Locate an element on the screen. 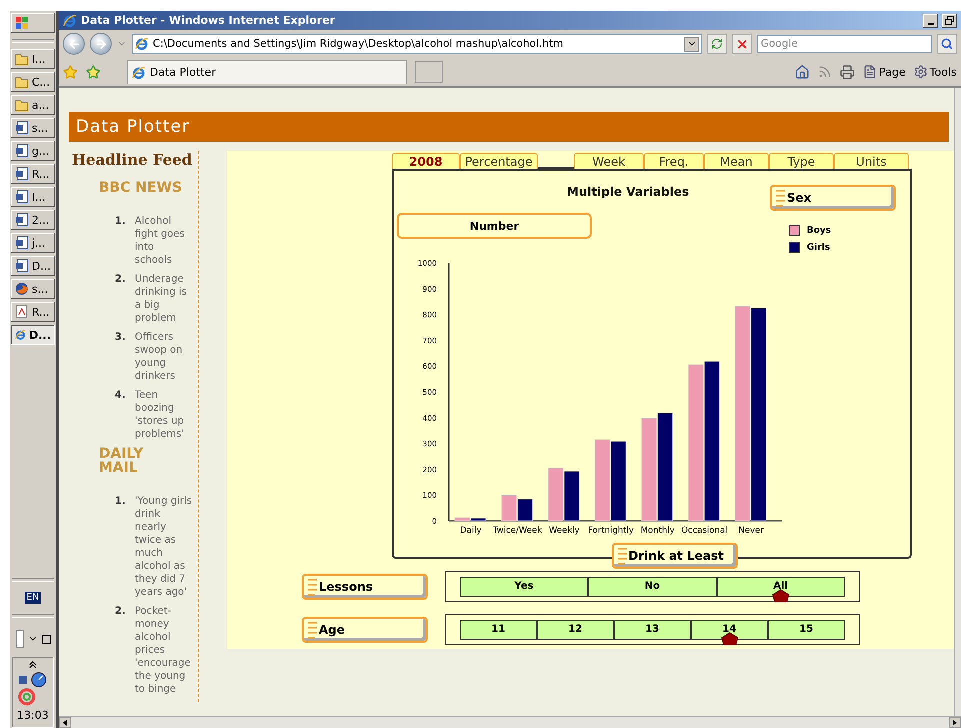 Image resolution: width=961 pixels, height=728 pixels. filter-button: Lessons is located at coordinates (365, 587).